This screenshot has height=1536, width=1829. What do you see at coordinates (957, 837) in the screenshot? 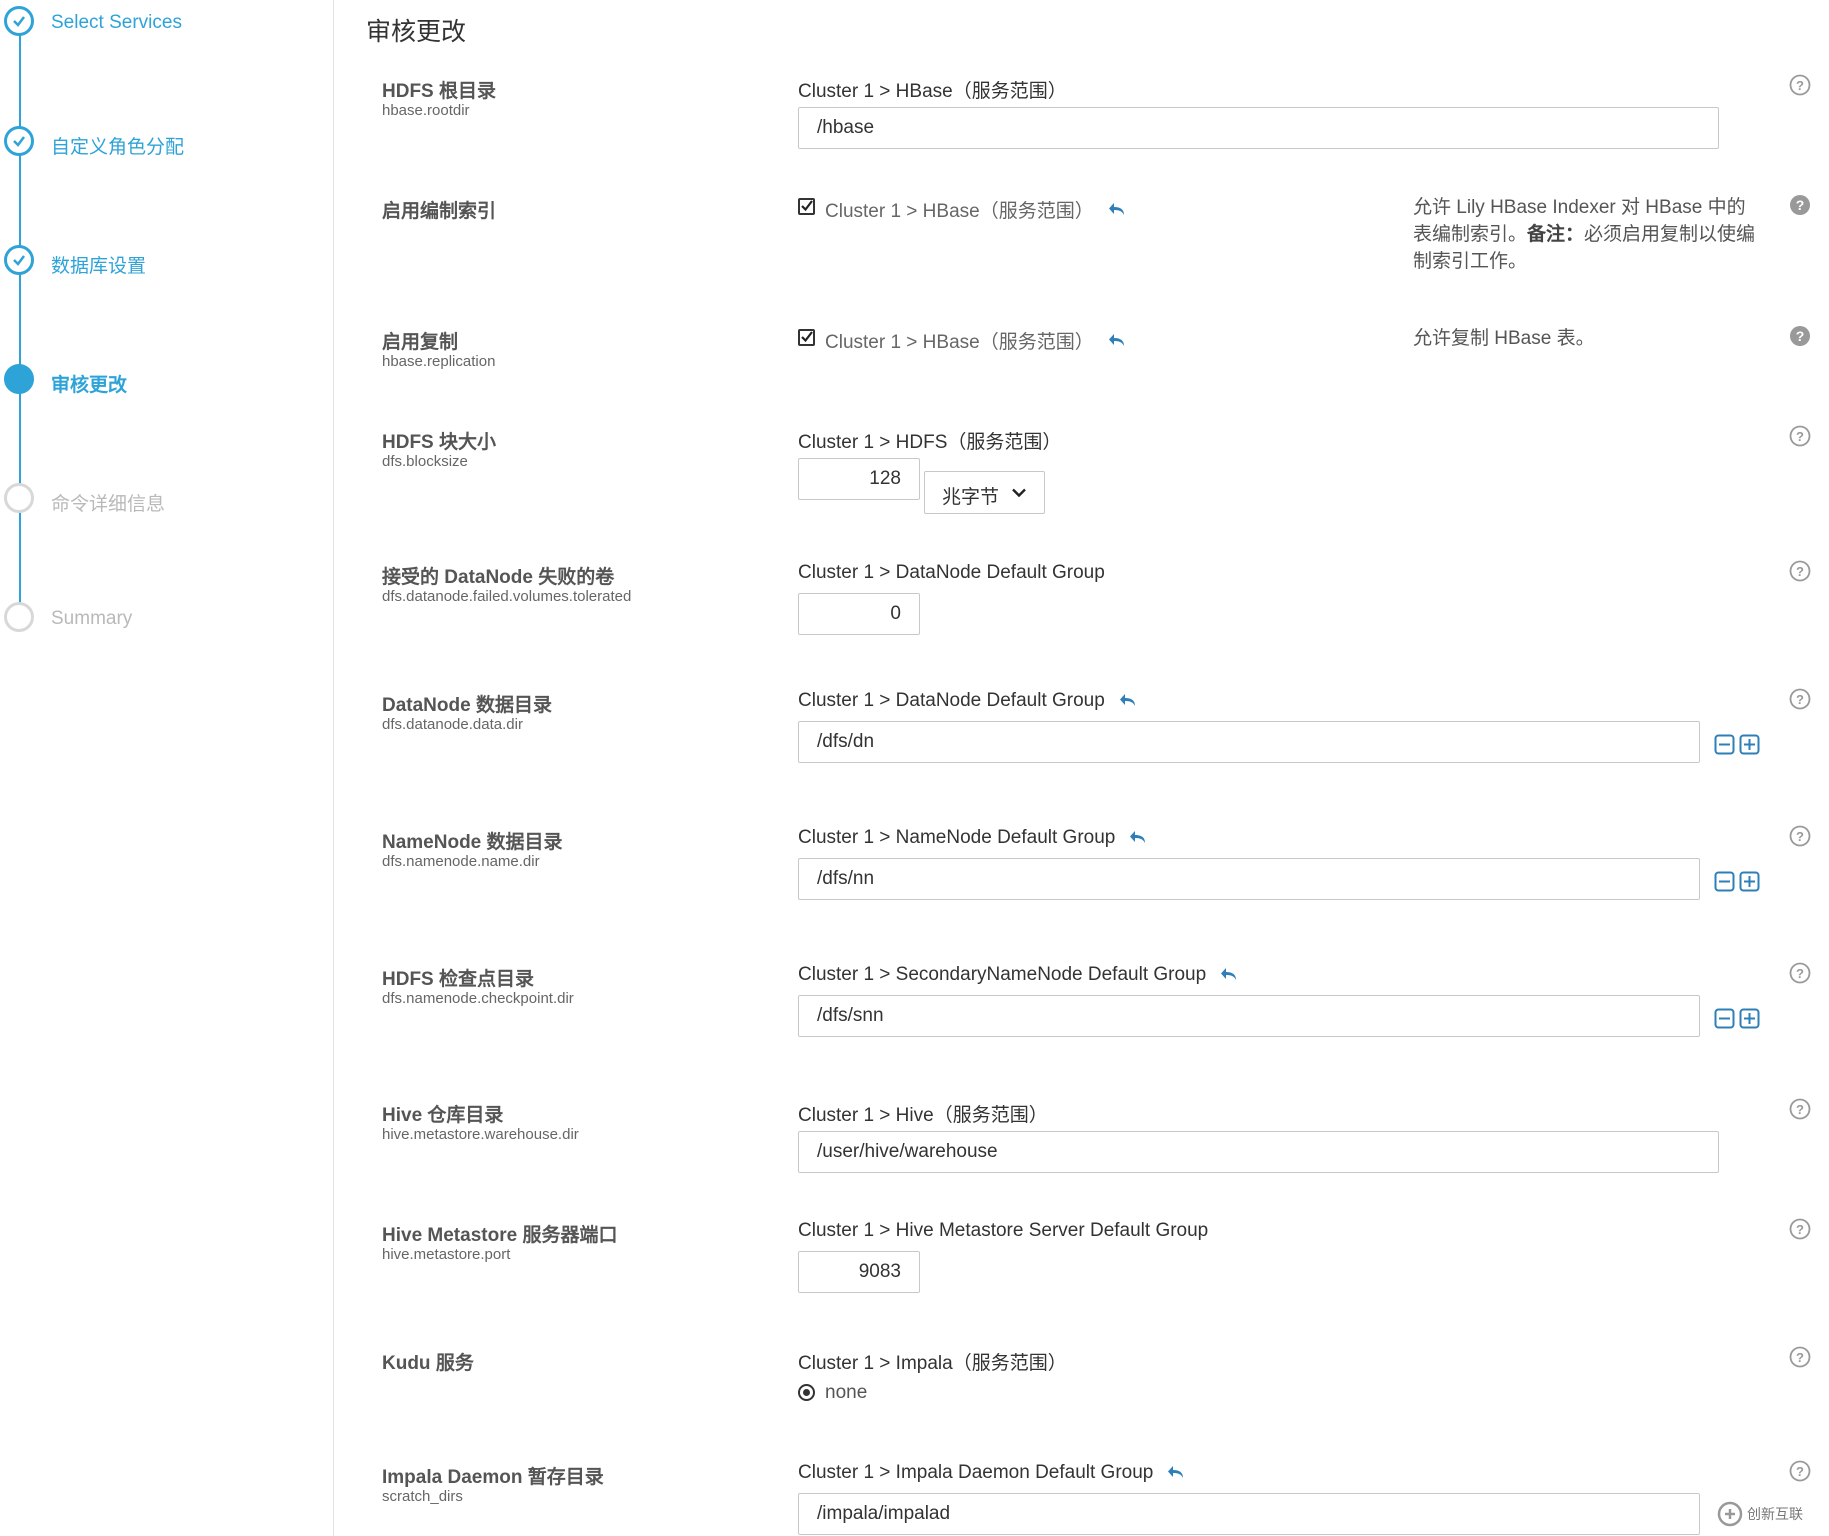
I see `scope-text: Cluster 1 > NameNode Default Group` at bounding box center [957, 837].